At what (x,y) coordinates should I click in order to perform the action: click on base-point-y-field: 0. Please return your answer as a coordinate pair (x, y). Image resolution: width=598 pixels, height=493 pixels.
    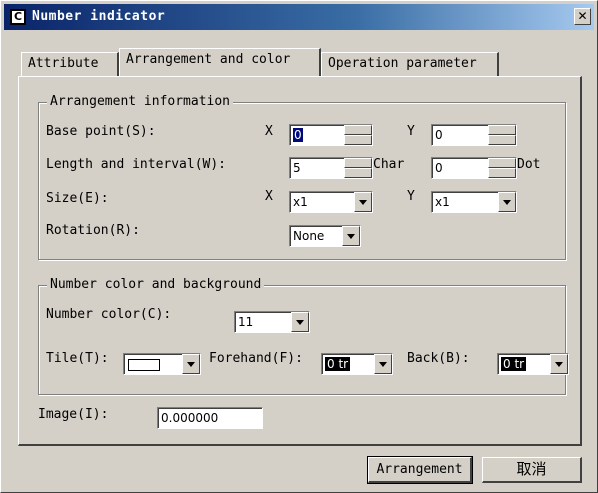
    Looking at the image, I should click on (474, 135).